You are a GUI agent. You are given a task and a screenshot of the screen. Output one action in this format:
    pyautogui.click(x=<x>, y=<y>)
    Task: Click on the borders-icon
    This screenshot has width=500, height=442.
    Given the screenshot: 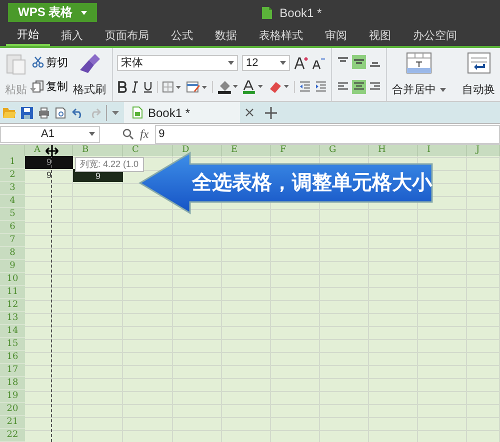 What is the action you would take?
    pyautogui.click(x=172, y=87)
    